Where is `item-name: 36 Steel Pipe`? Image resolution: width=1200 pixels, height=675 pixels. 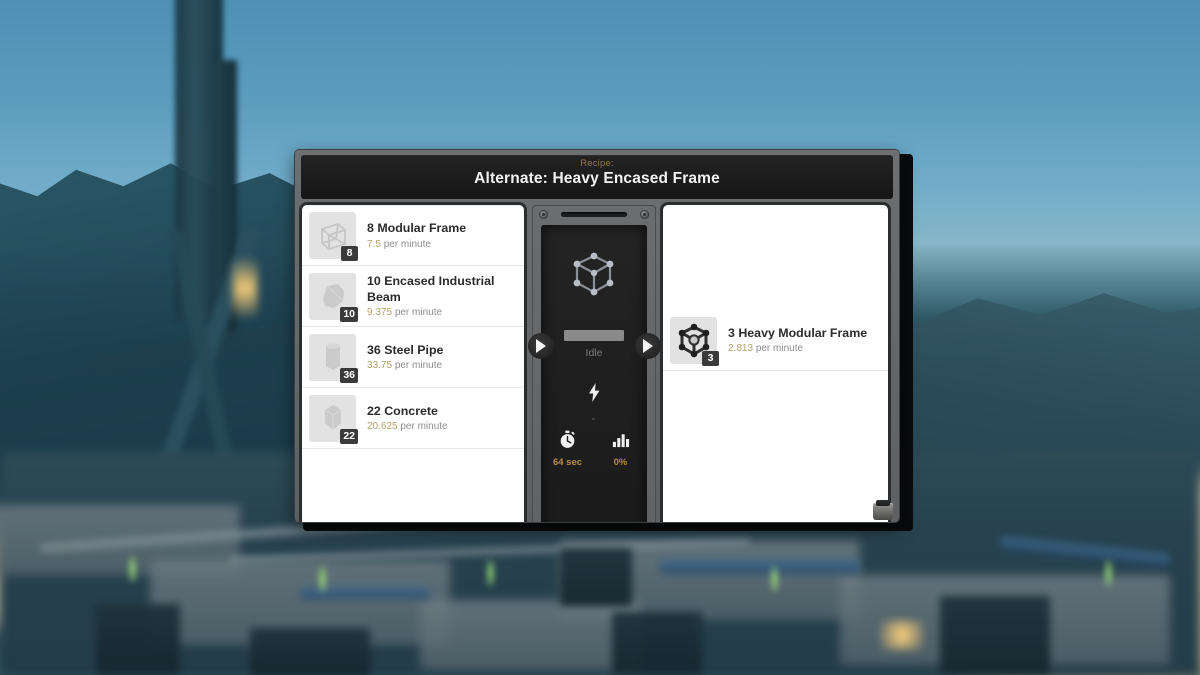 item-name: 36 Steel Pipe is located at coordinates (405, 349).